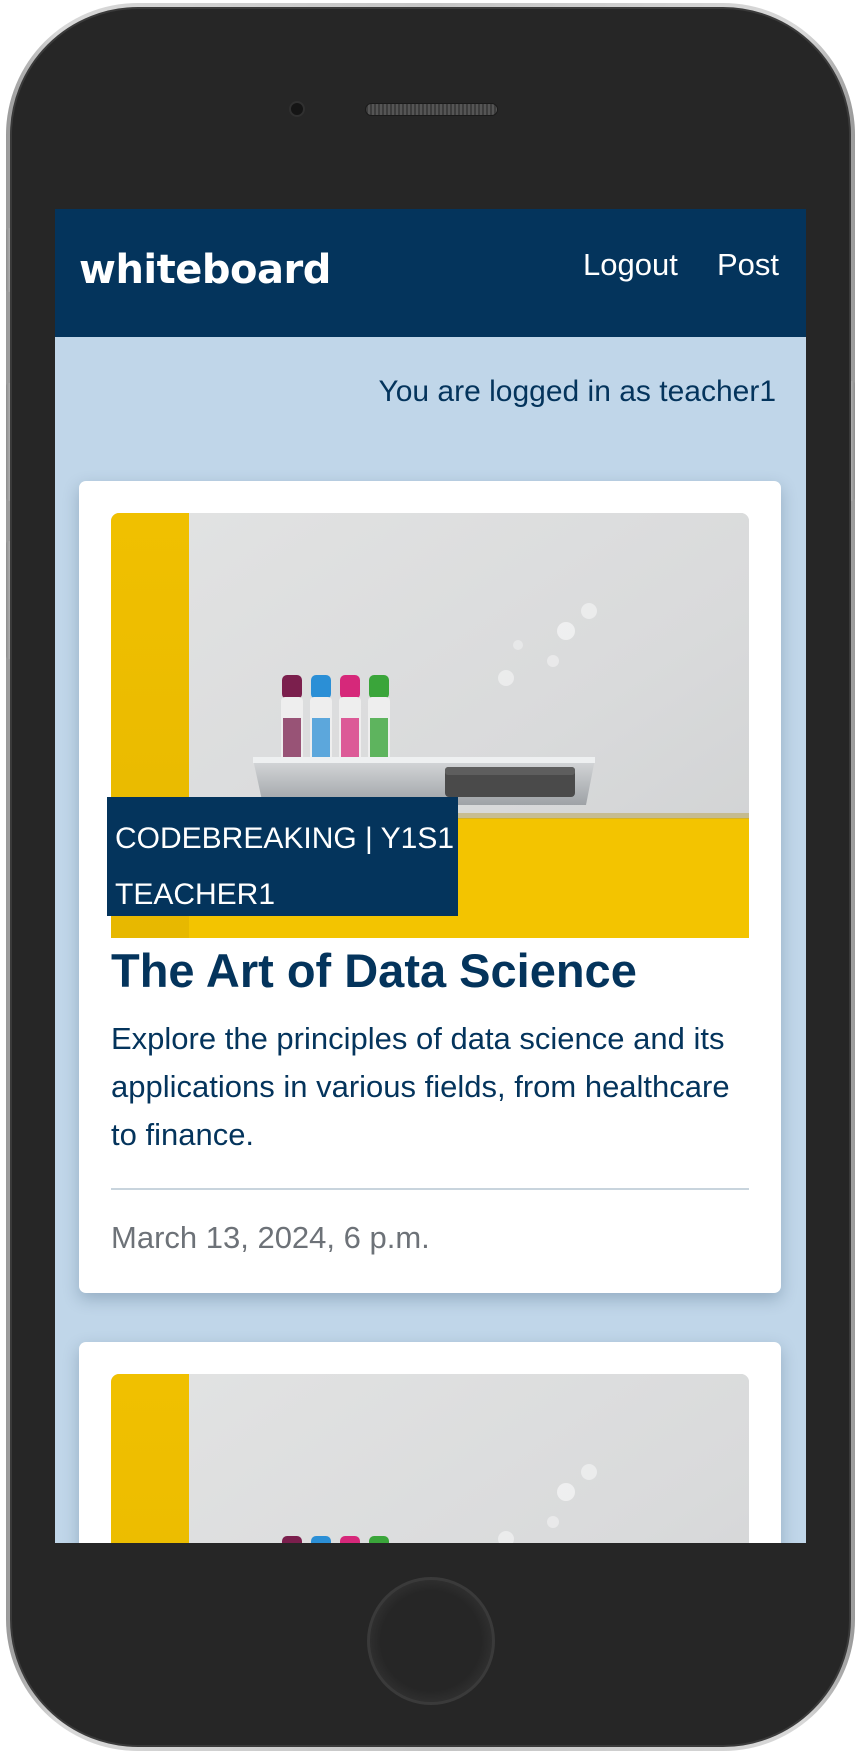 The height and width of the screenshot is (1754, 861). What do you see at coordinates (630, 265) in the screenshot?
I see `logout-link: Logout` at bounding box center [630, 265].